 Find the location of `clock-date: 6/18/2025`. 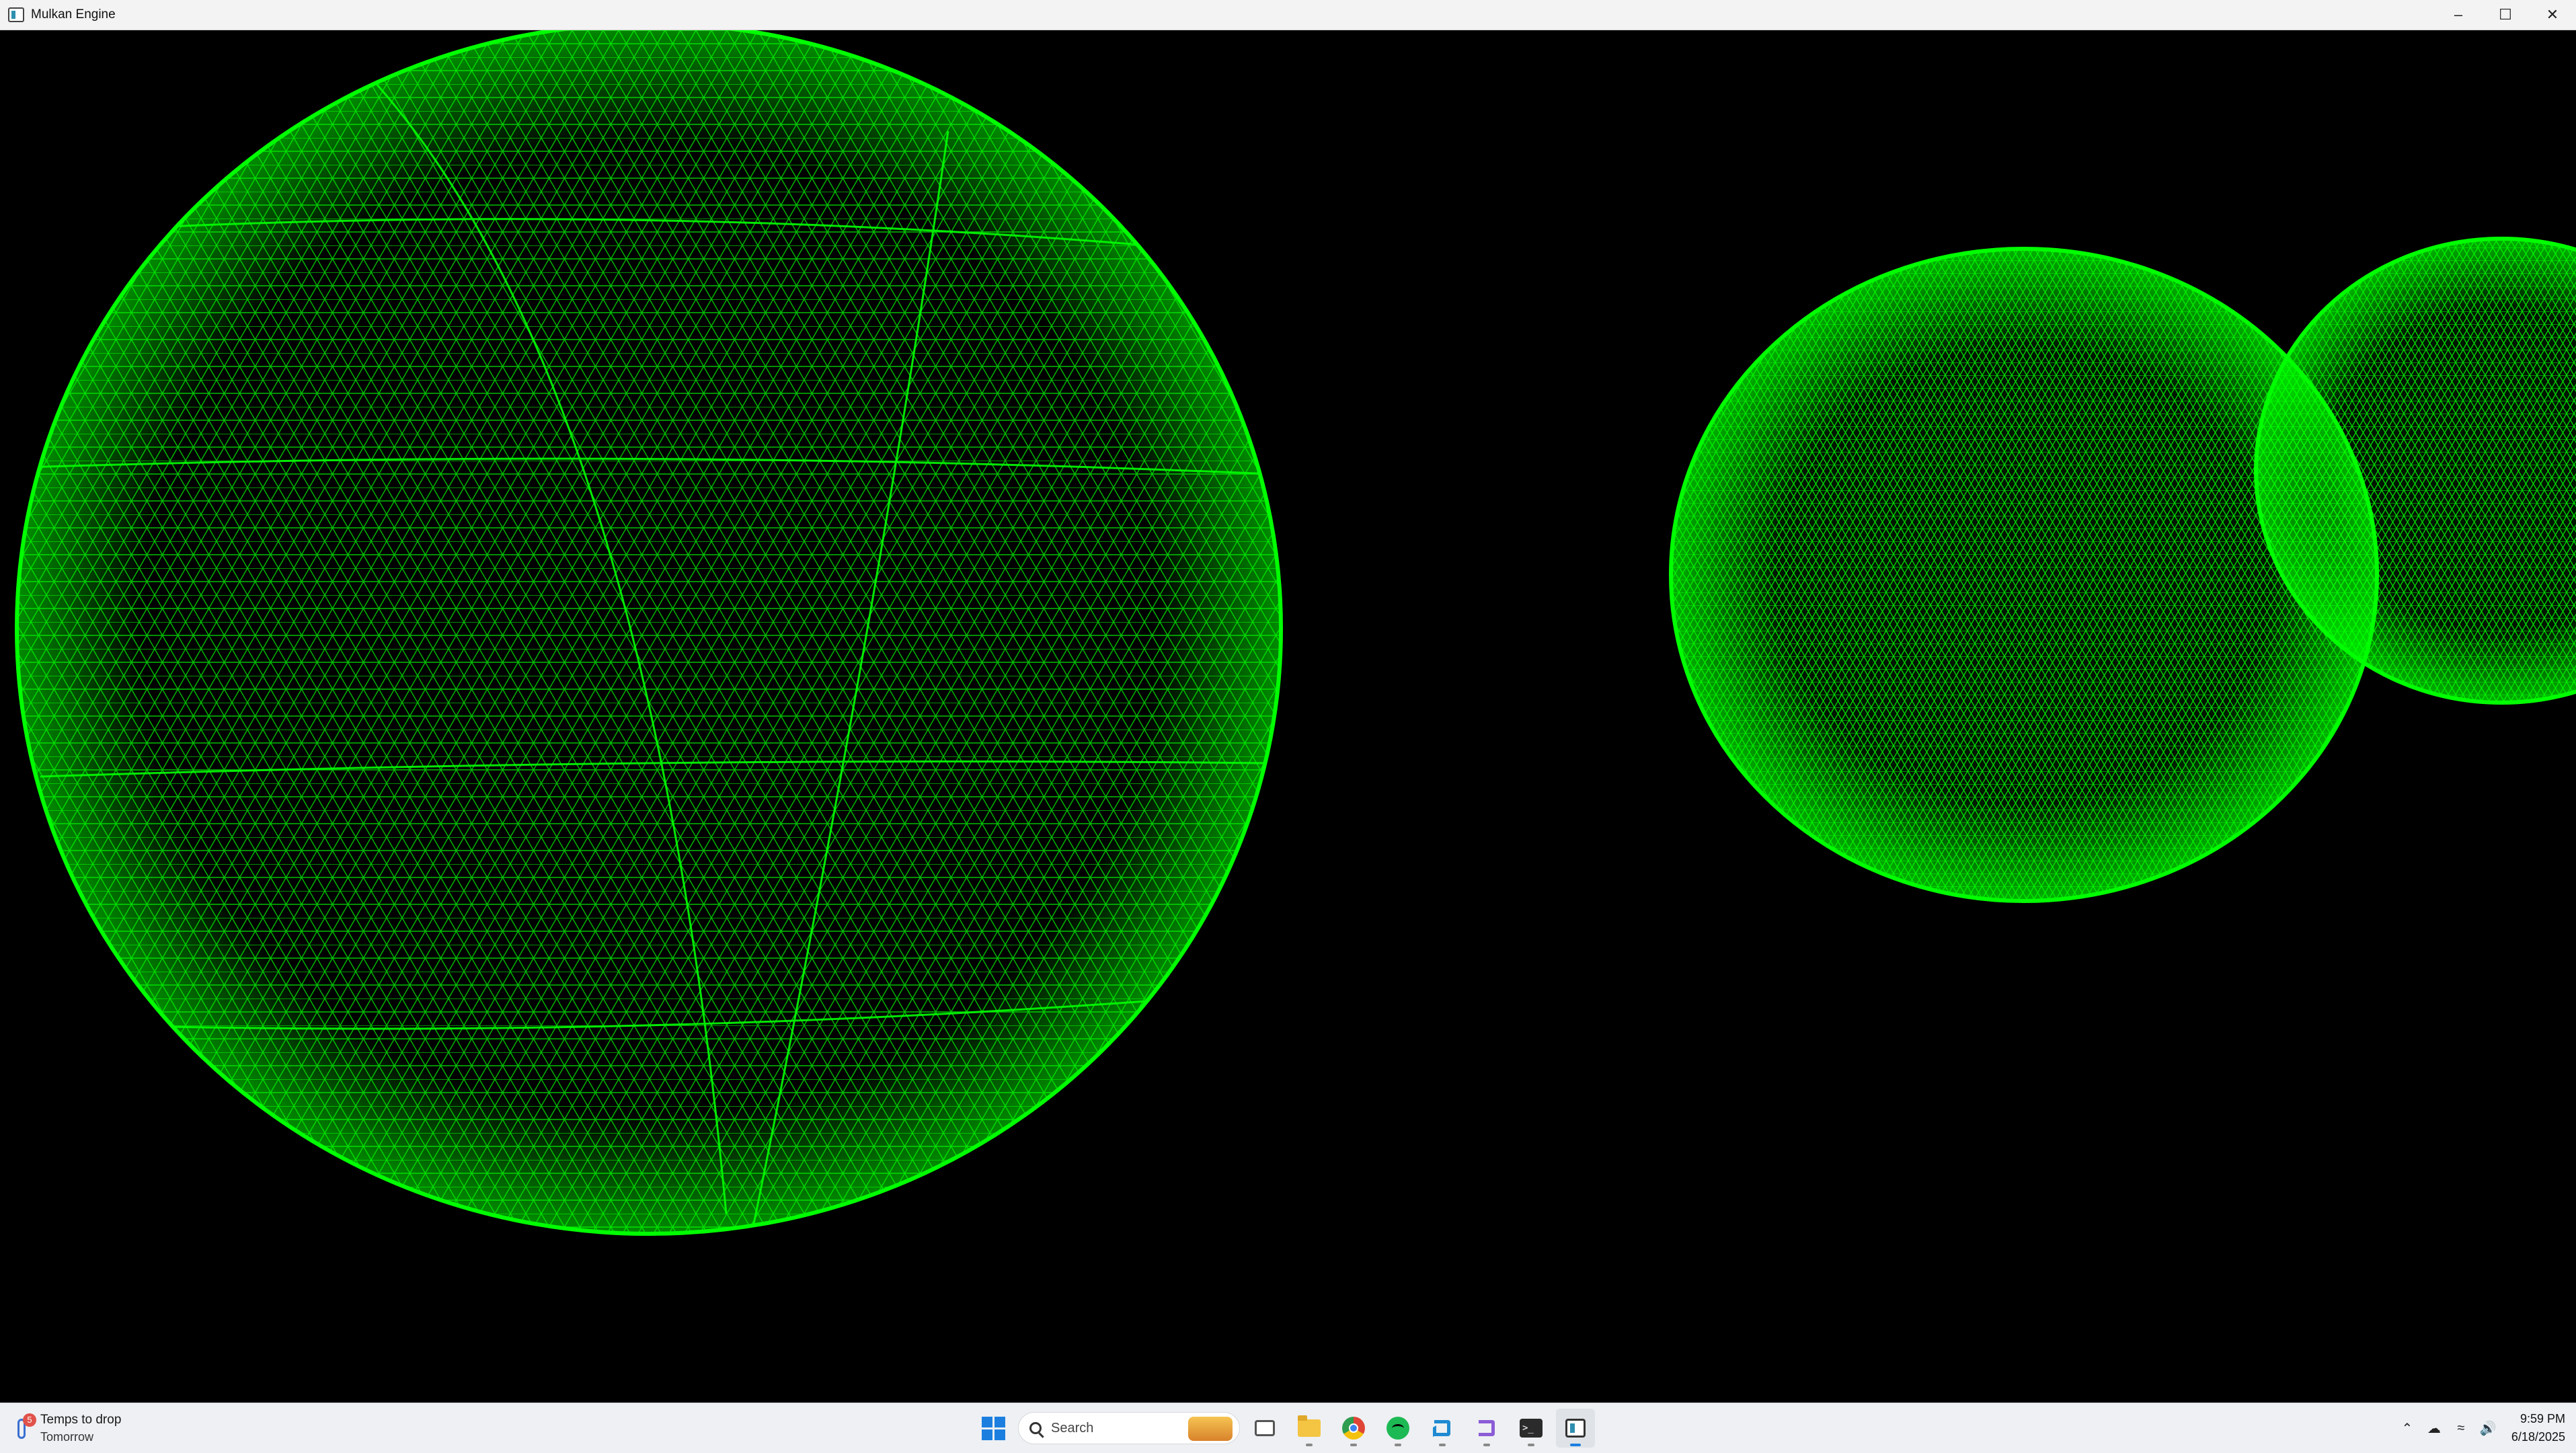

clock-date: 6/18/2025 is located at coordinates (2538, 1437).